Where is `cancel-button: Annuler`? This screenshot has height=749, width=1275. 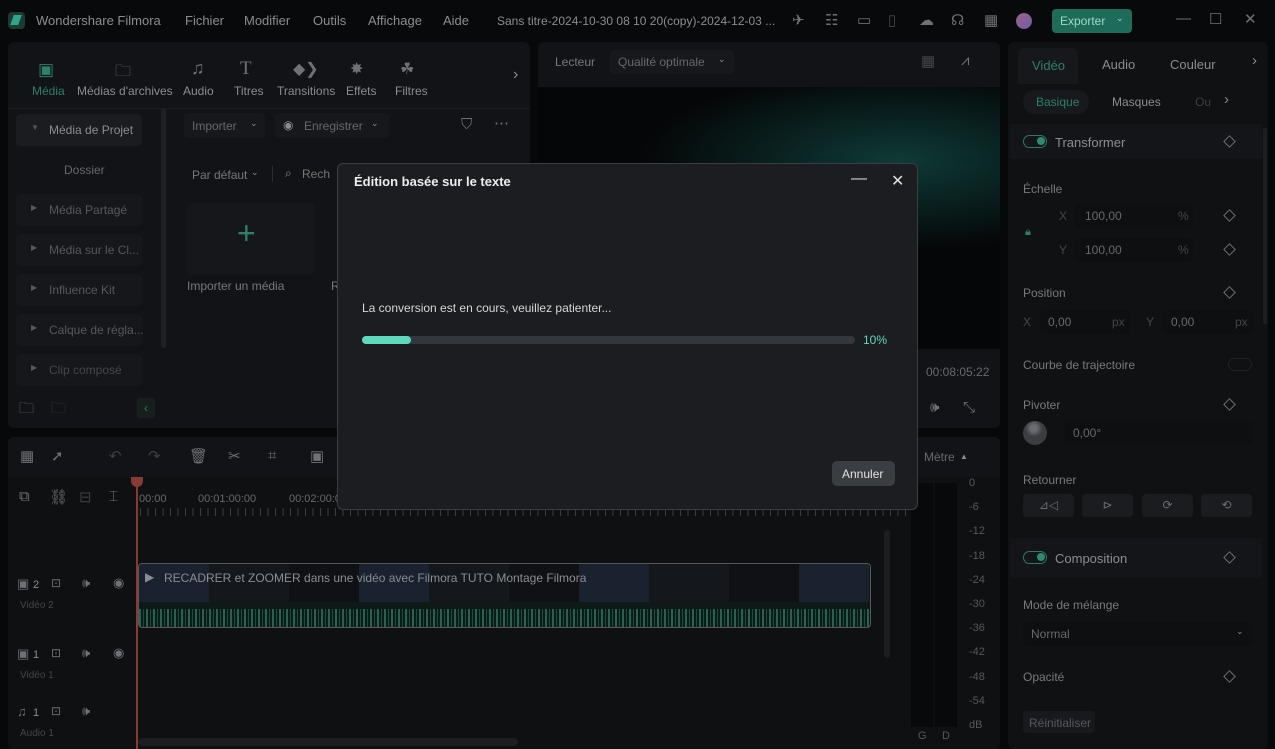 cancel-button: Annuler is located at coordinates (863, 473).